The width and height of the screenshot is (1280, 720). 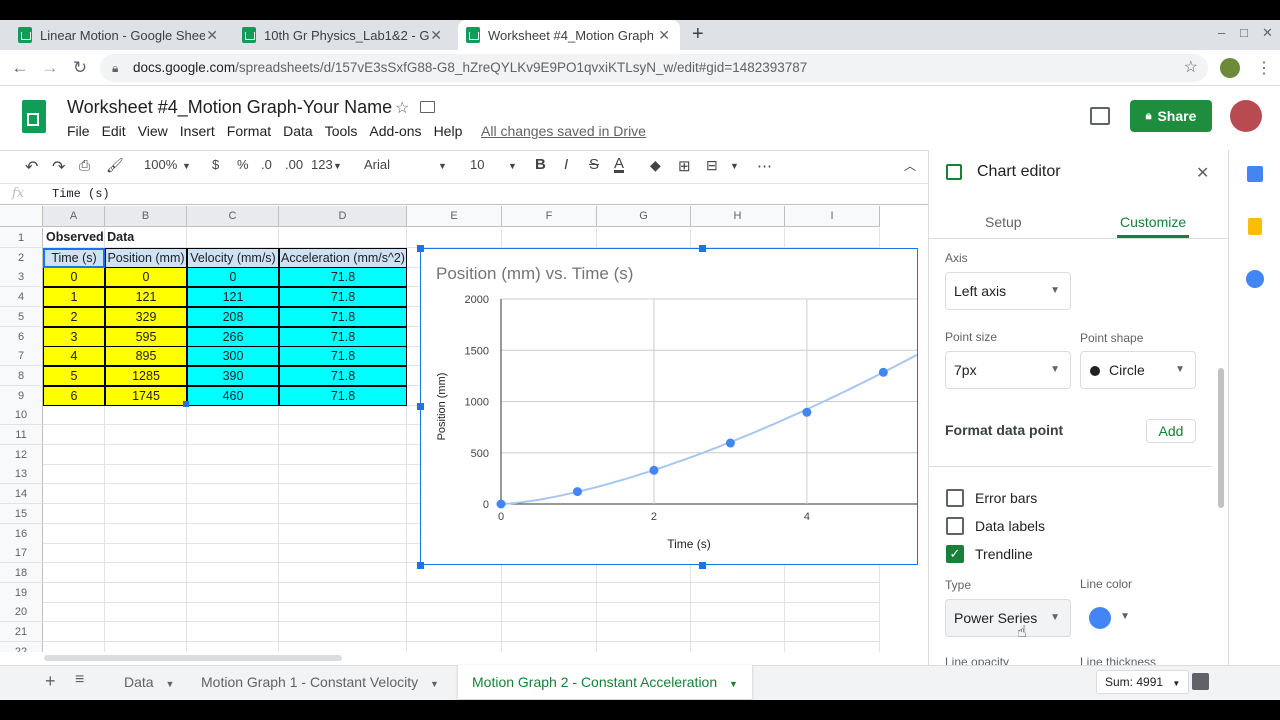 I want to click on account-avatar, so click(x=1246, y=116).